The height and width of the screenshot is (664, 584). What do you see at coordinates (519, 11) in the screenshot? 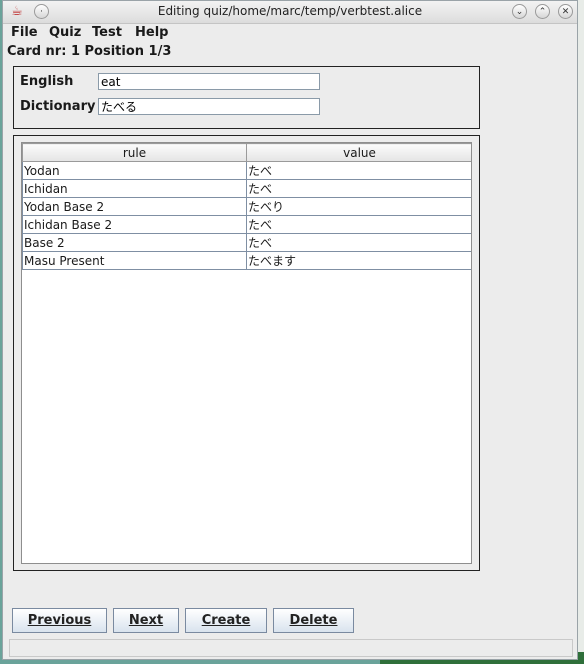
I see `minimize-icon: ⌄` at bounding box center [519, 11].